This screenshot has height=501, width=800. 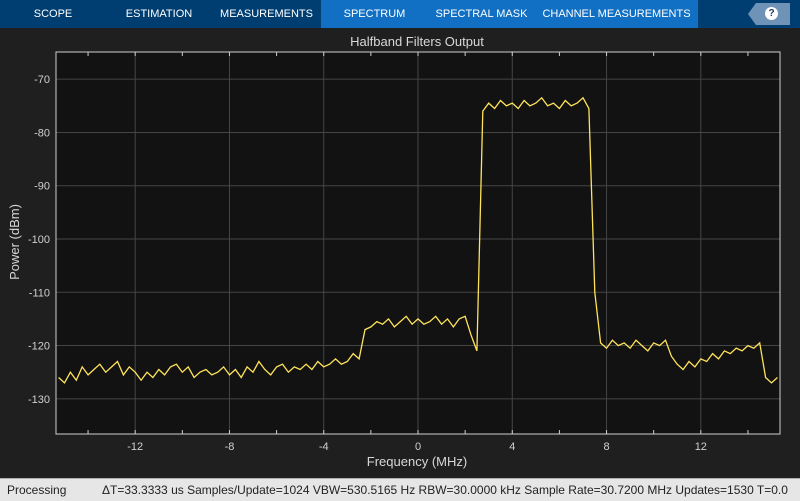 I want to click on y-tick-label: -120, so click(x=39, y=347).